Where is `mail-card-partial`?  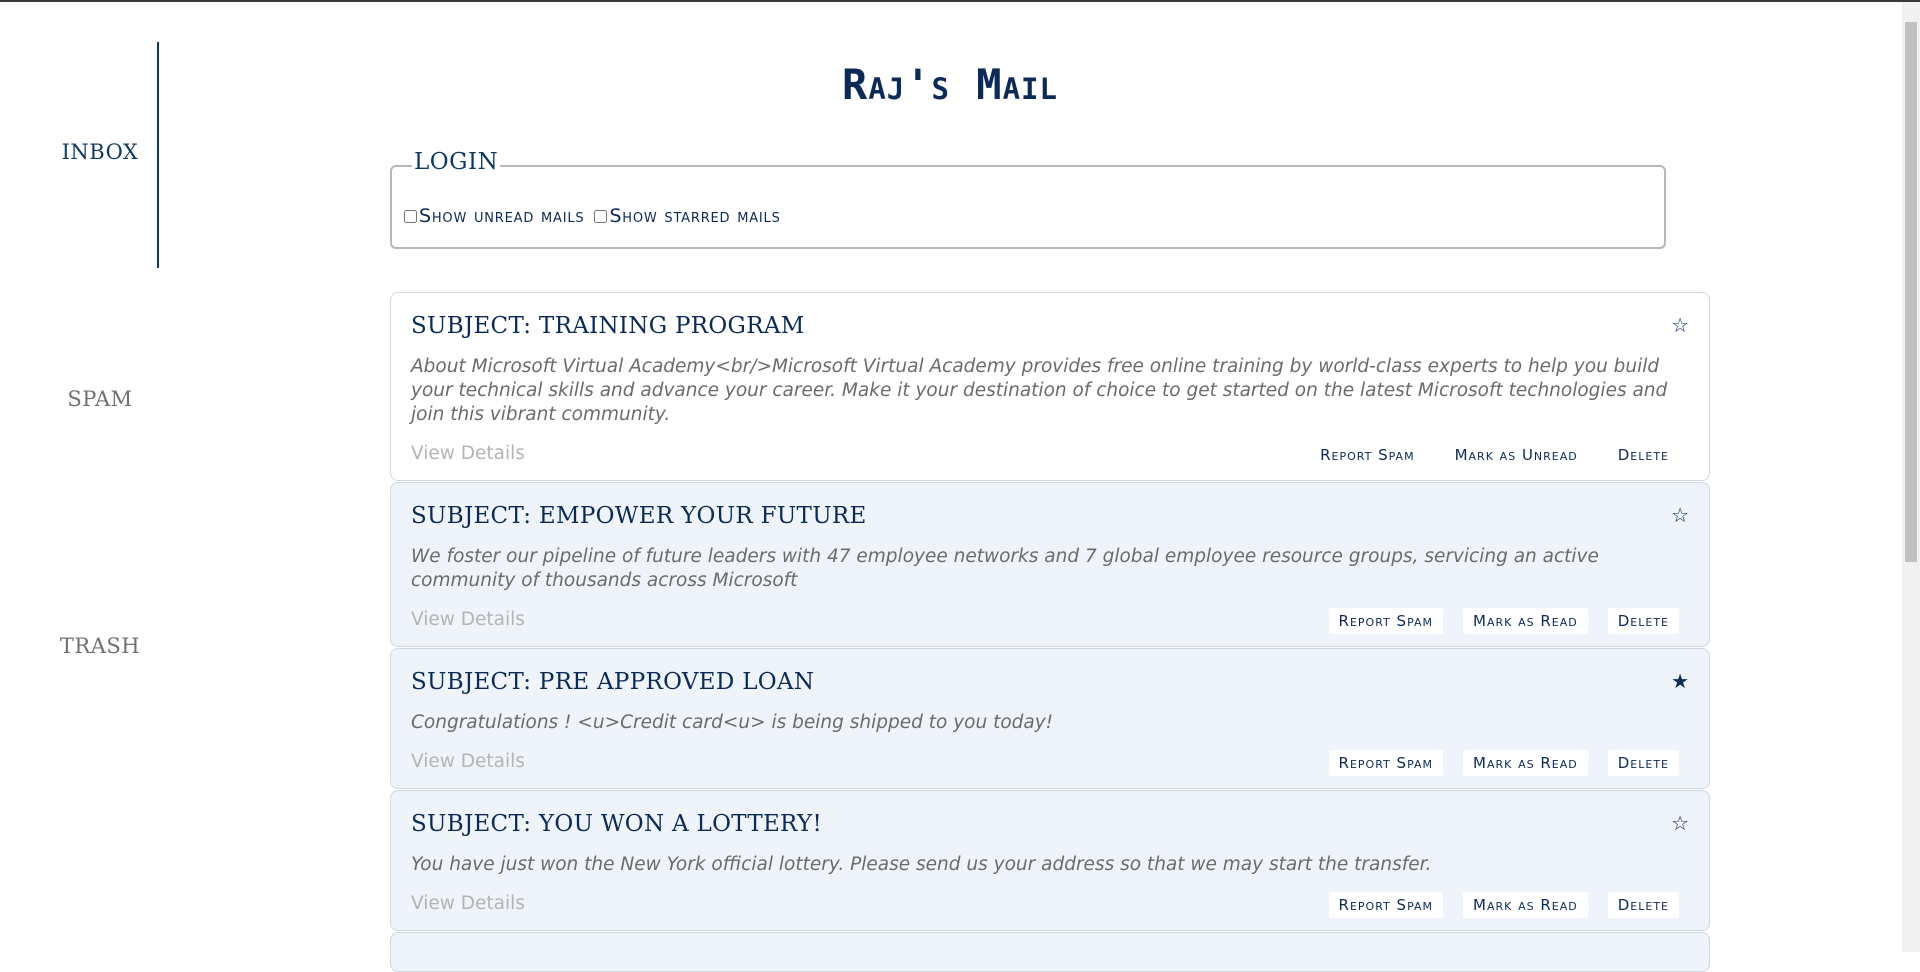 mail-card-partial is located at coordinates (1050, 952).